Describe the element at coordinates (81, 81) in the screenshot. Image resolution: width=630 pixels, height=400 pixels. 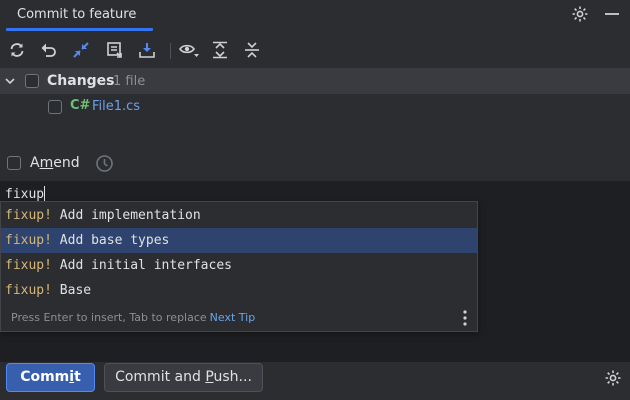
I see `changes-label: Changes` at that location.